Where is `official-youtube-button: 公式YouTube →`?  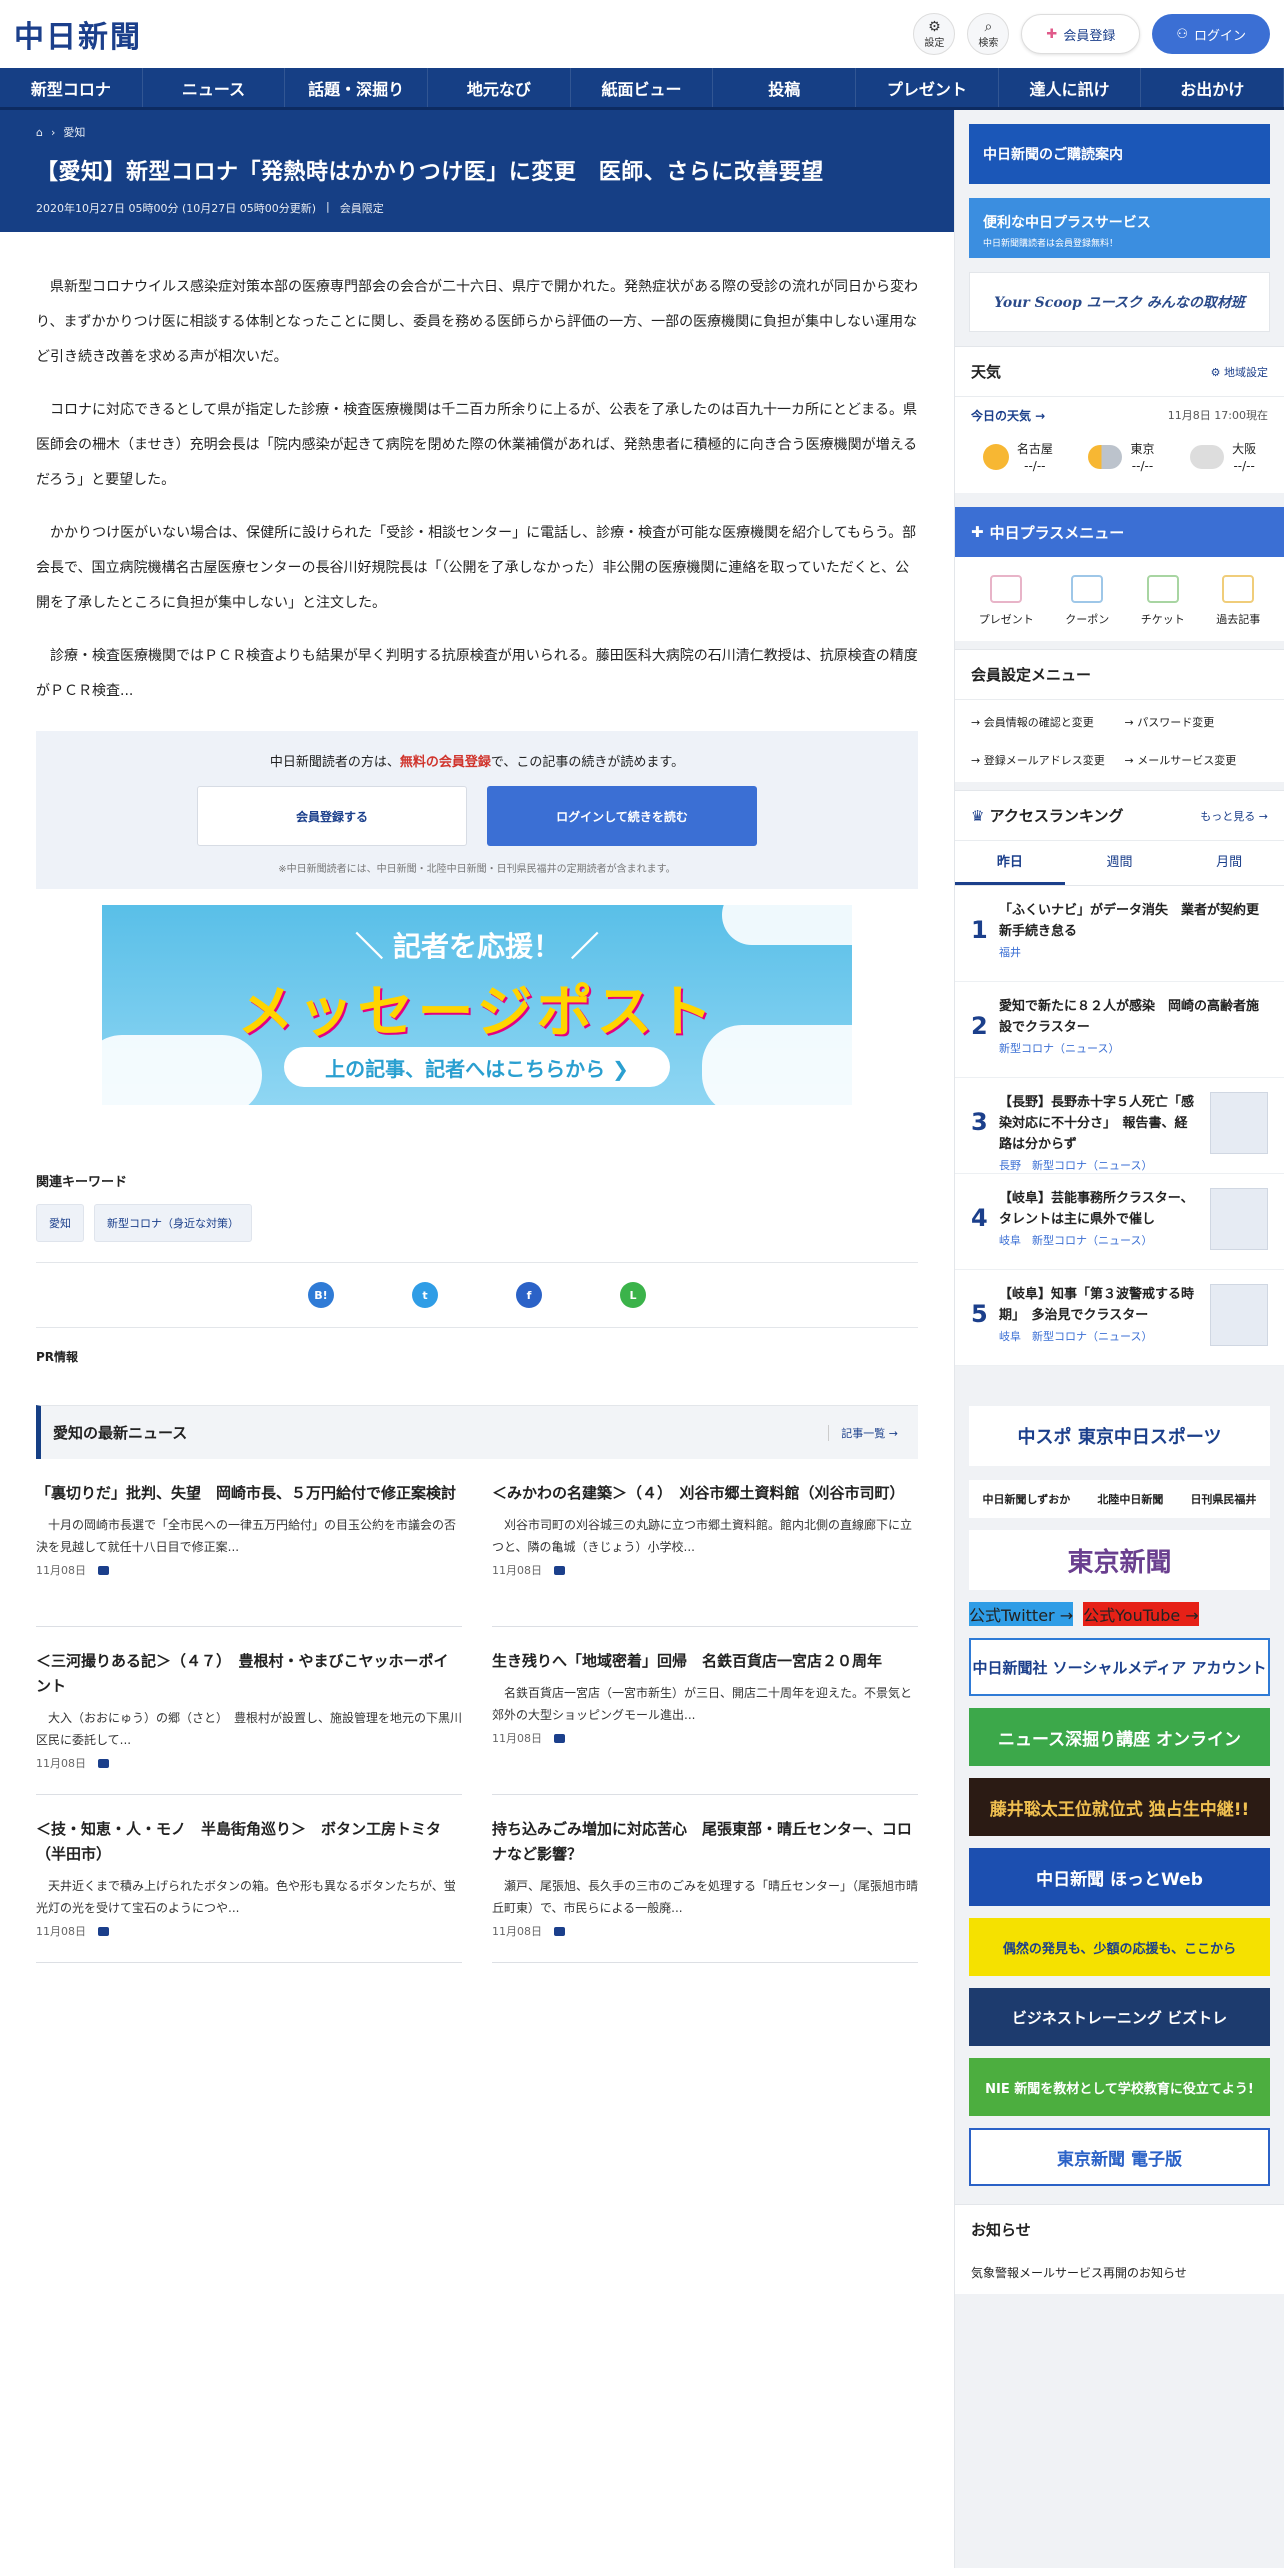
official-youtube-button: 公式YouTube → is located at coordinates (1141, 1614).